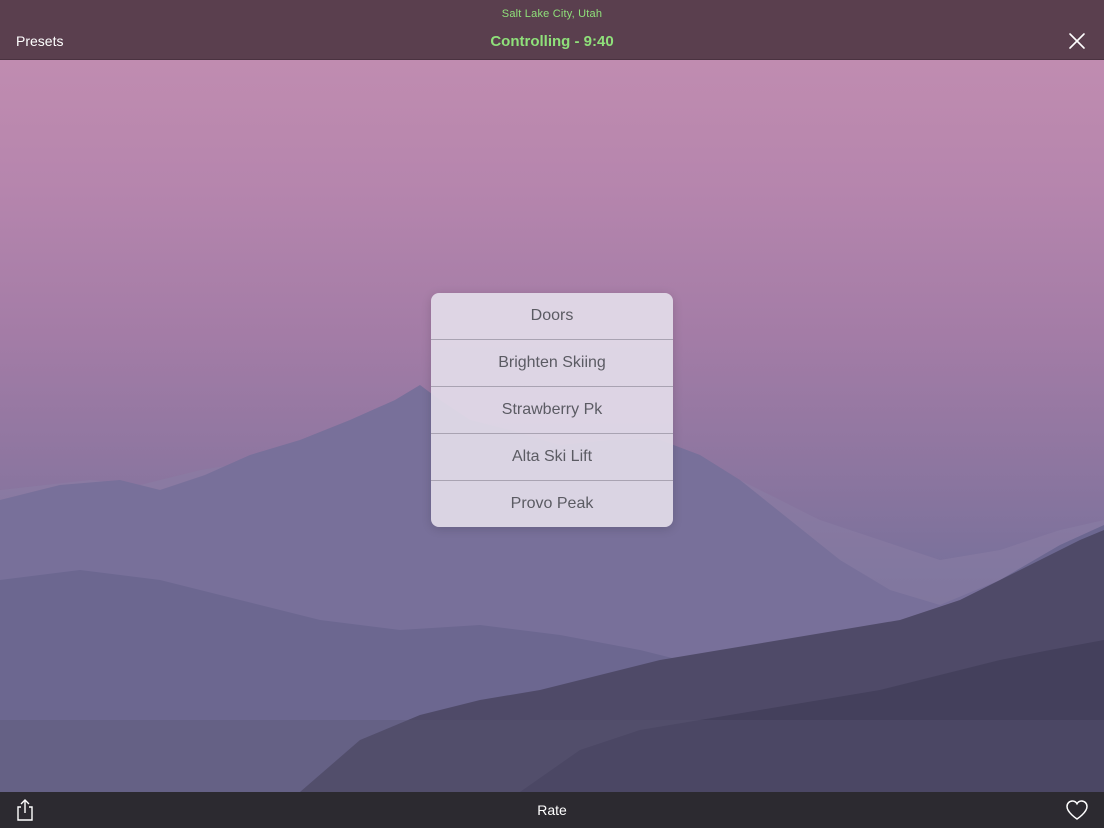 The width and height of the screenshot is (1104, 828). What do you see at coordinates (39, 41) in the screenshot?
I see `presets-button: Presets` at bounding box center [39, 41].